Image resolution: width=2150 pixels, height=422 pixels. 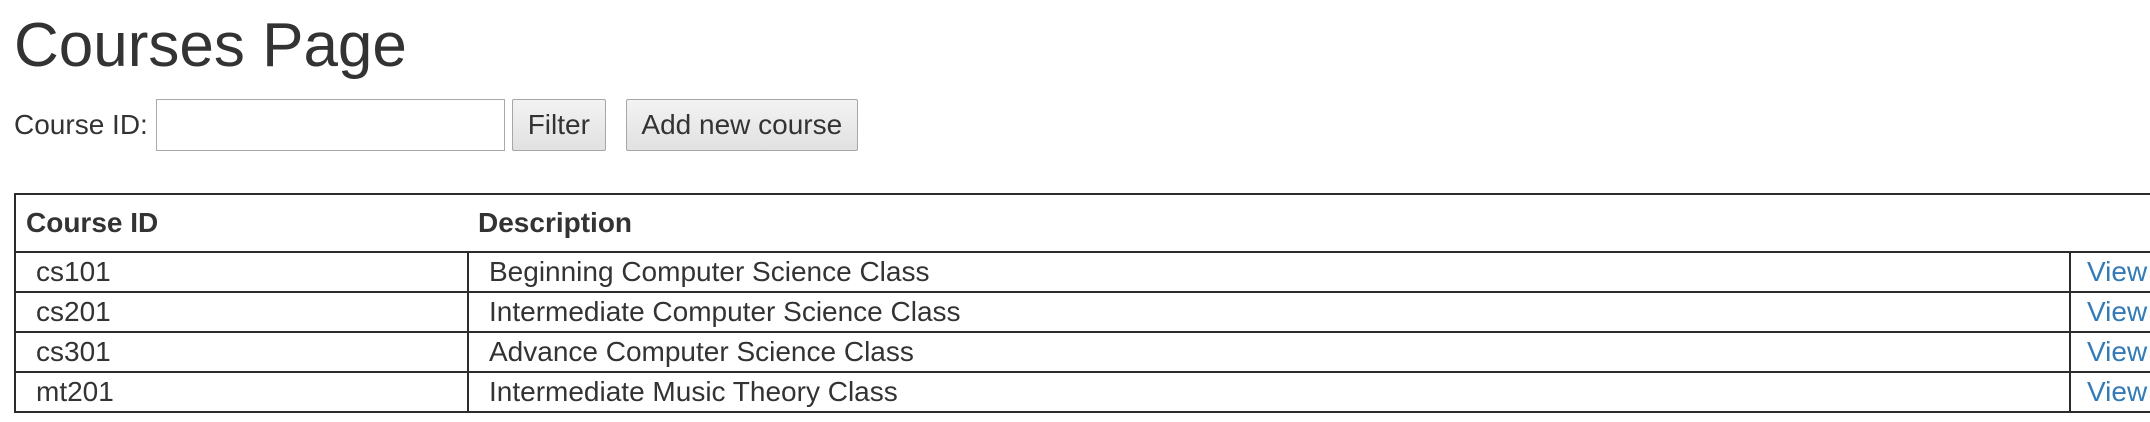 I want to click on action-column-header, so click(x=2110, y=223).